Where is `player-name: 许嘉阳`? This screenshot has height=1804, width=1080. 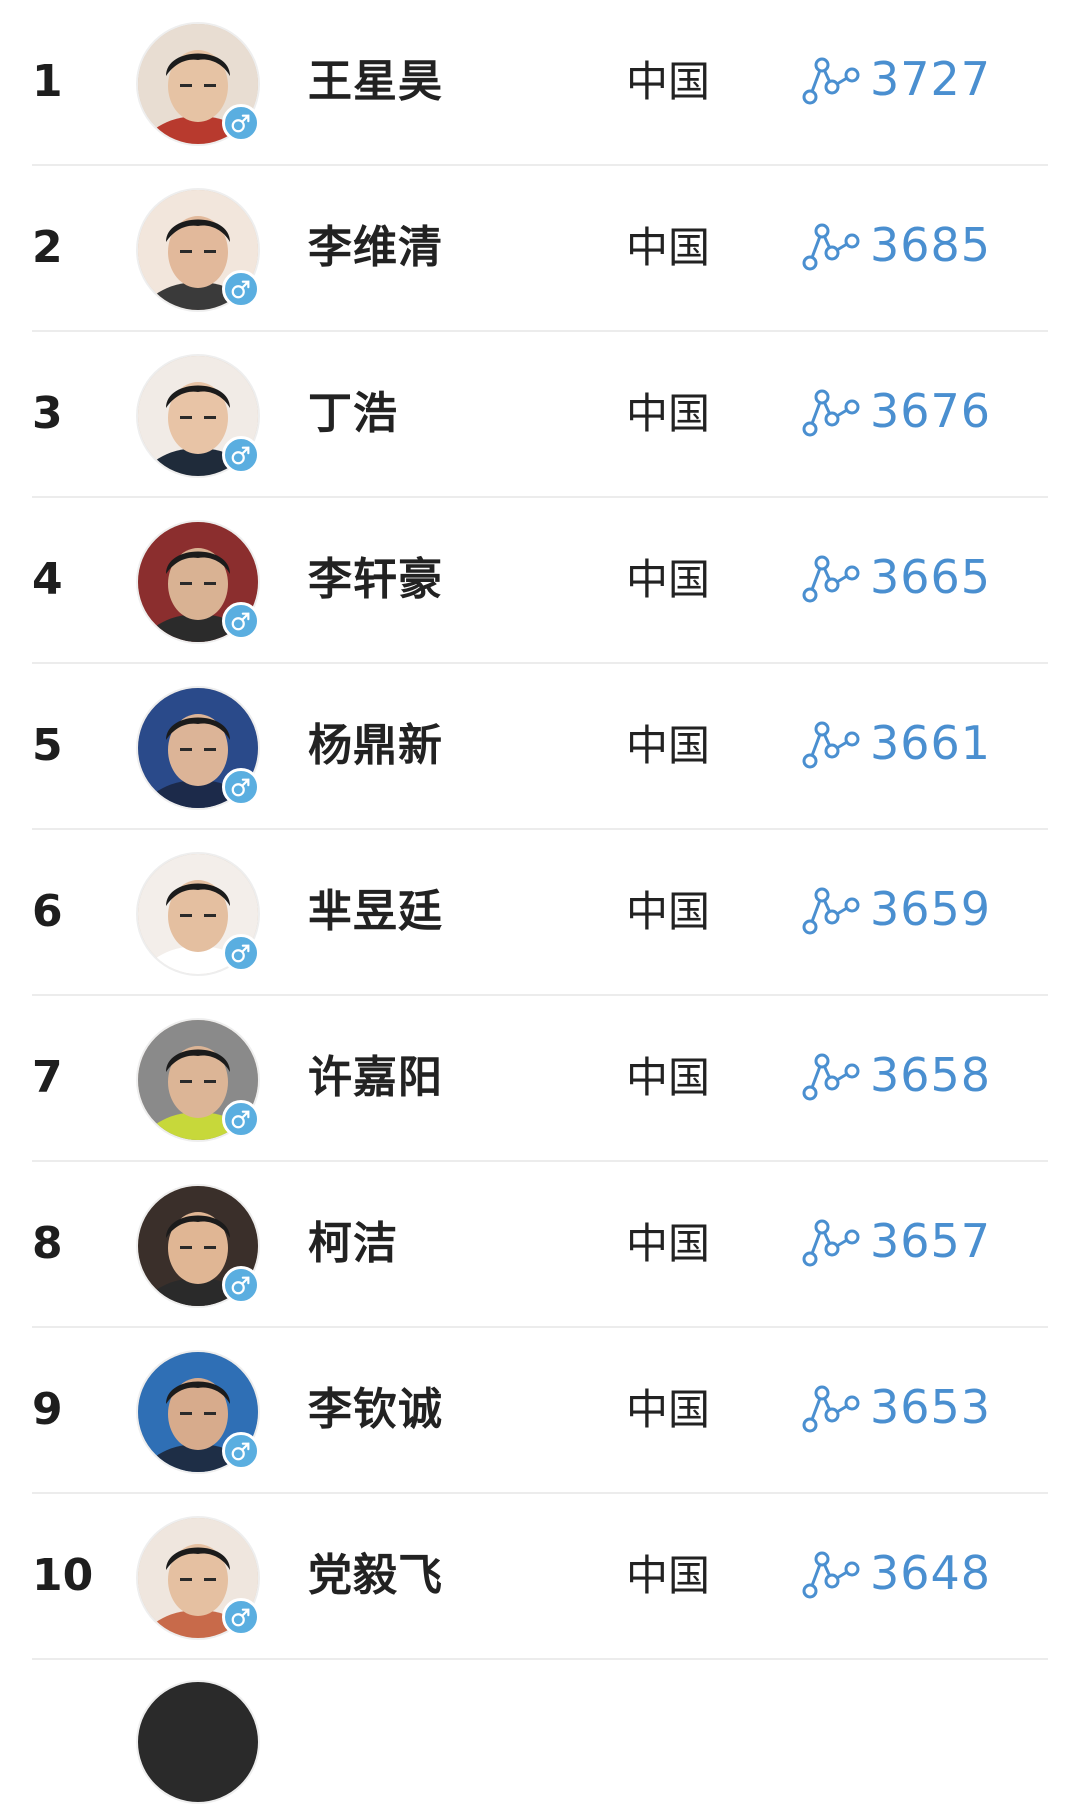 player-name: 许嘉阳 is located at coordinates (375, 1078).